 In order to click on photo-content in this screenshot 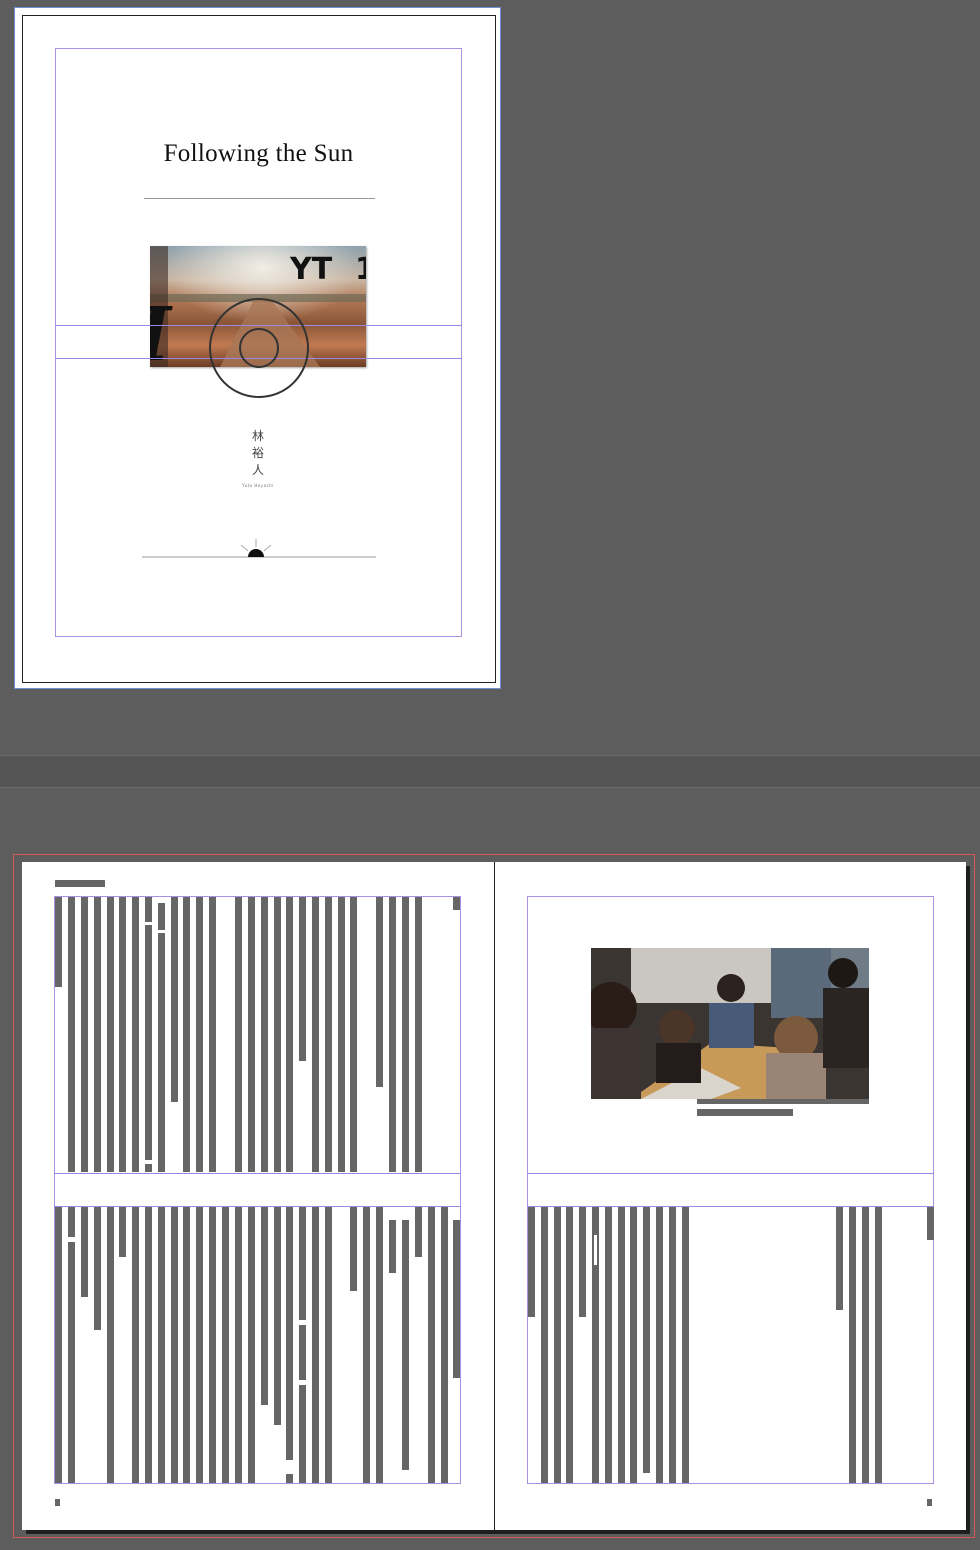, I will do `click(730, 1023)`.